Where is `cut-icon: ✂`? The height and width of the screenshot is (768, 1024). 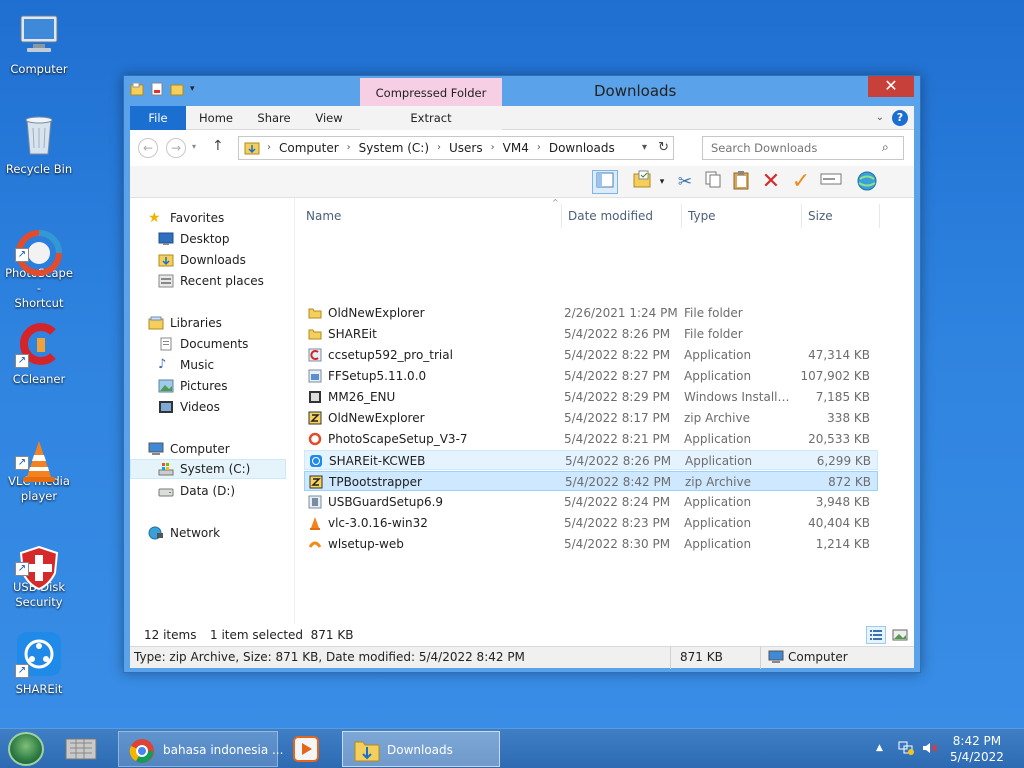 cut-icon: ✂ is located at coordinates (685, 182).